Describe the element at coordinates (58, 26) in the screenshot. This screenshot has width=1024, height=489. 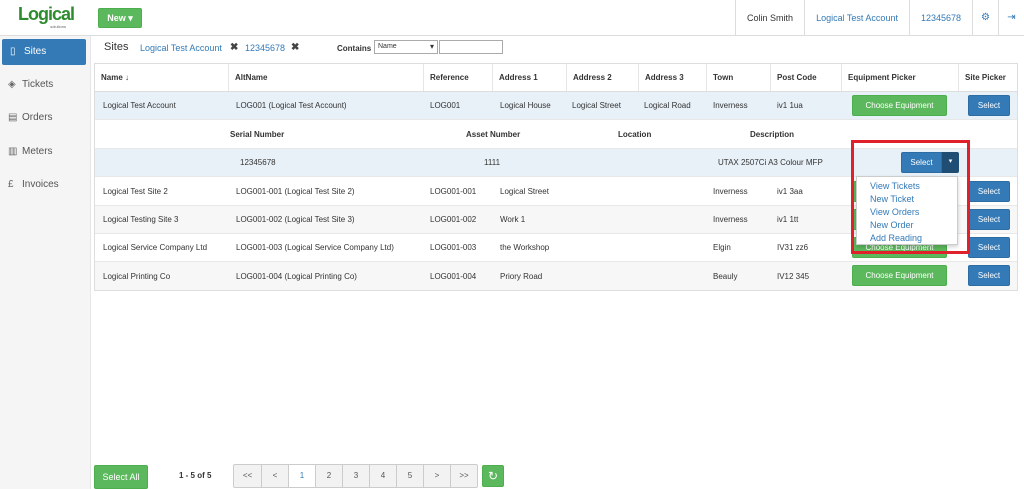
I see `logo-subtext: solutions` at that location.